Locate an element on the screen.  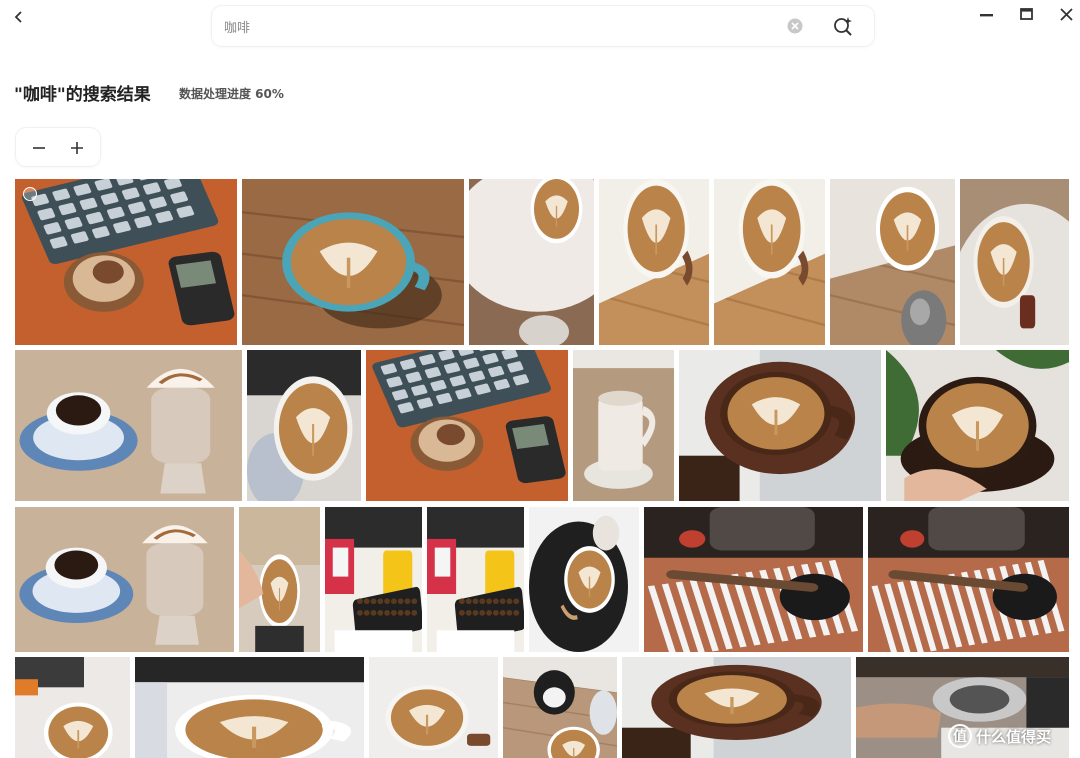
minimize-icon is located at coordinates (986, 15).